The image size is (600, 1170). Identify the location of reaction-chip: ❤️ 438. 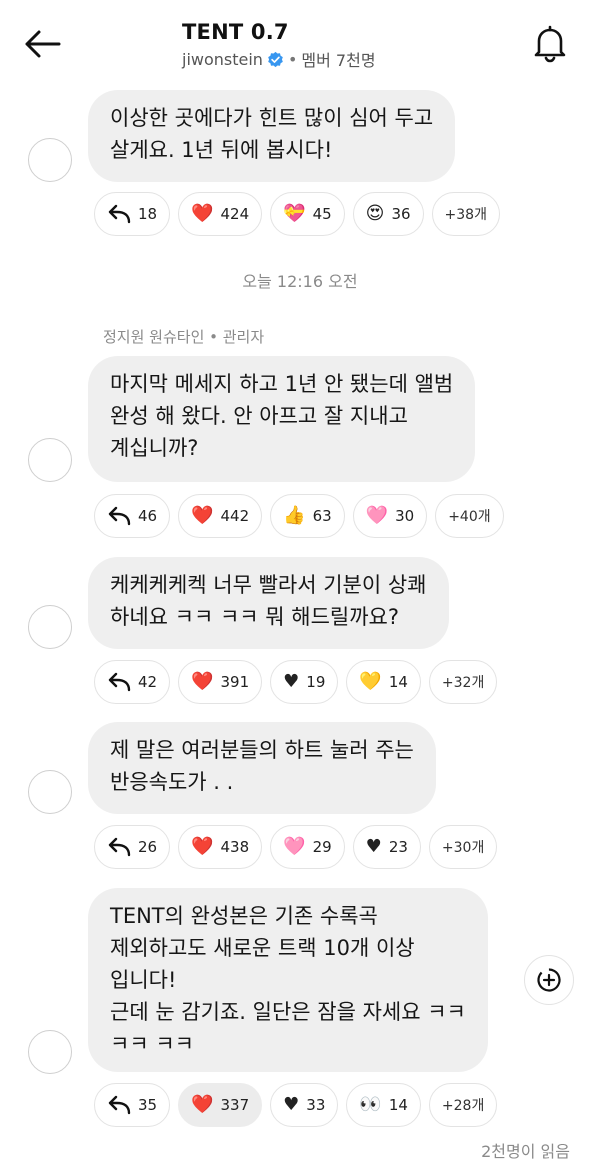
(220, 847).